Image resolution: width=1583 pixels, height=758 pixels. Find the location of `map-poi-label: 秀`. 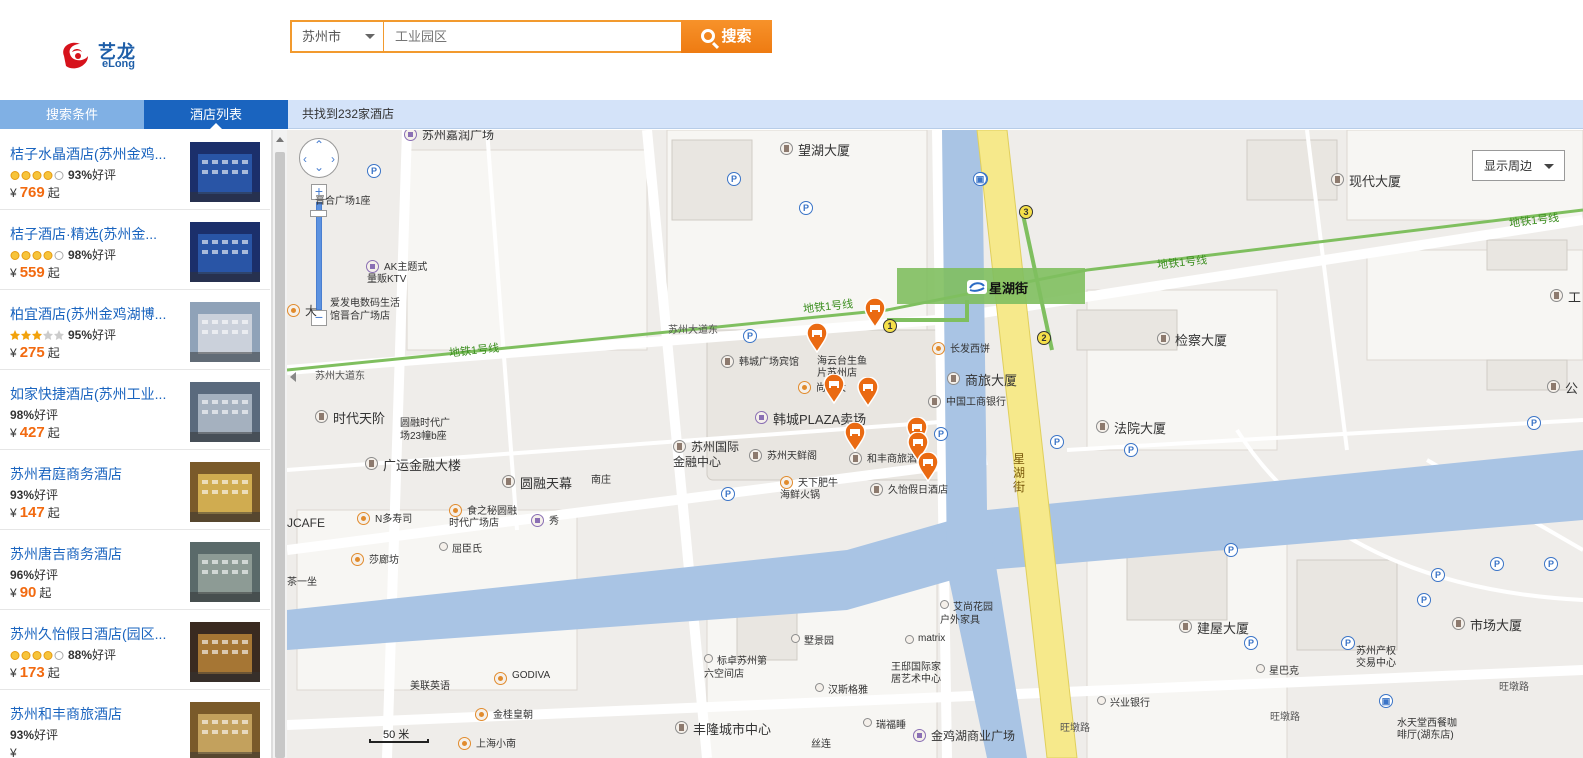

map-poi-label: 秀 is located at coordinates (554, 519).